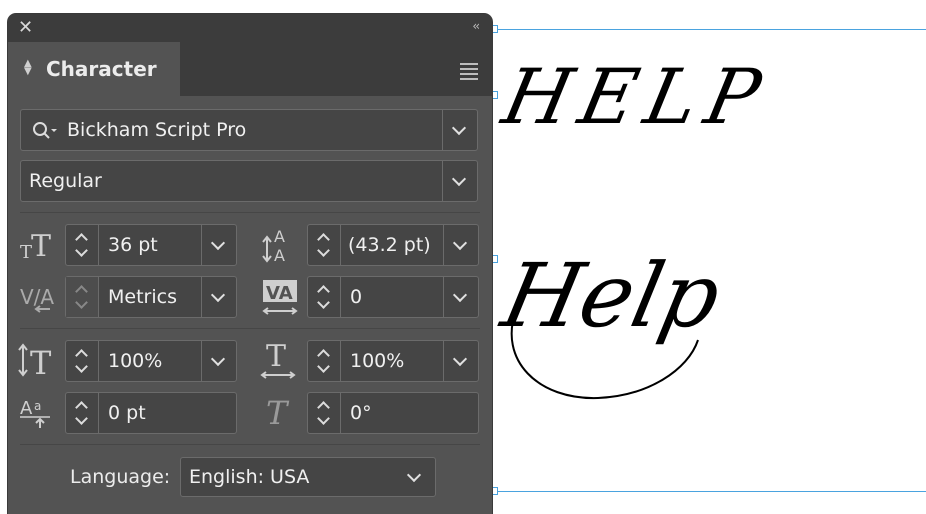  I want to click on panel-tab-bar: ▲ ▼ Character, so click(250, 69).